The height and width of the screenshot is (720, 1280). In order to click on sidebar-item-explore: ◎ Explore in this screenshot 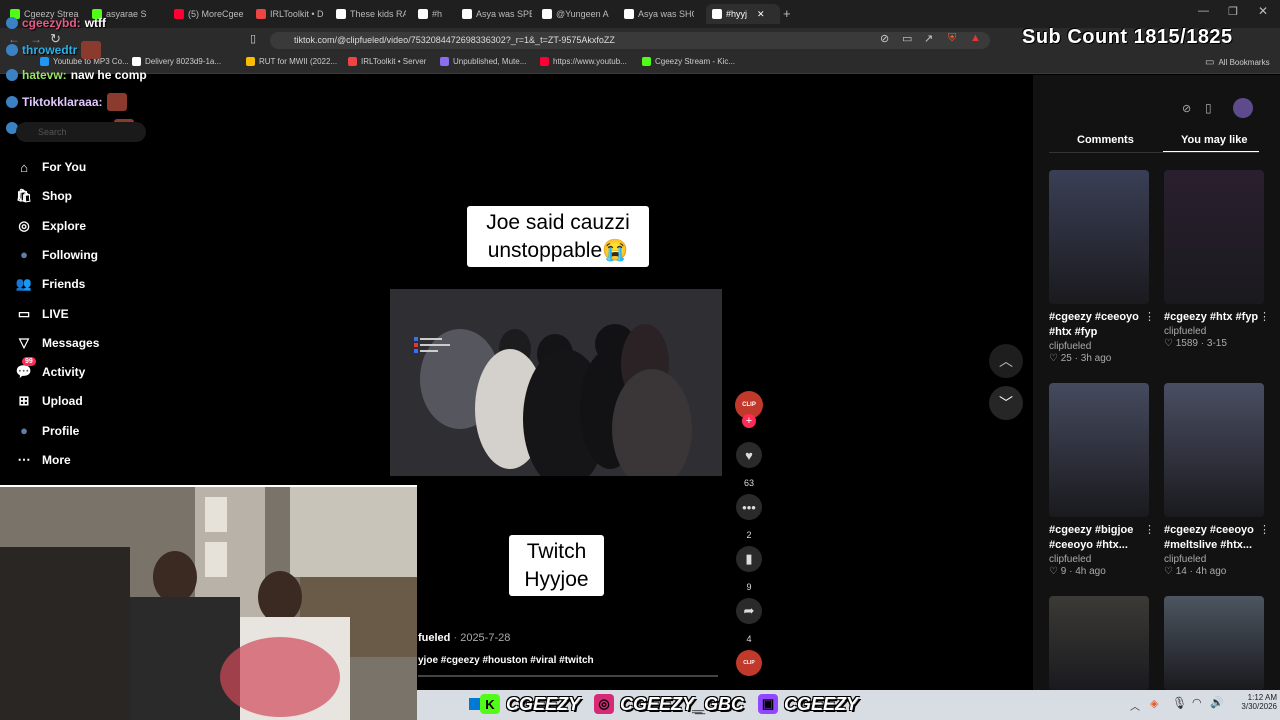, I will do `click(51, 226)`.